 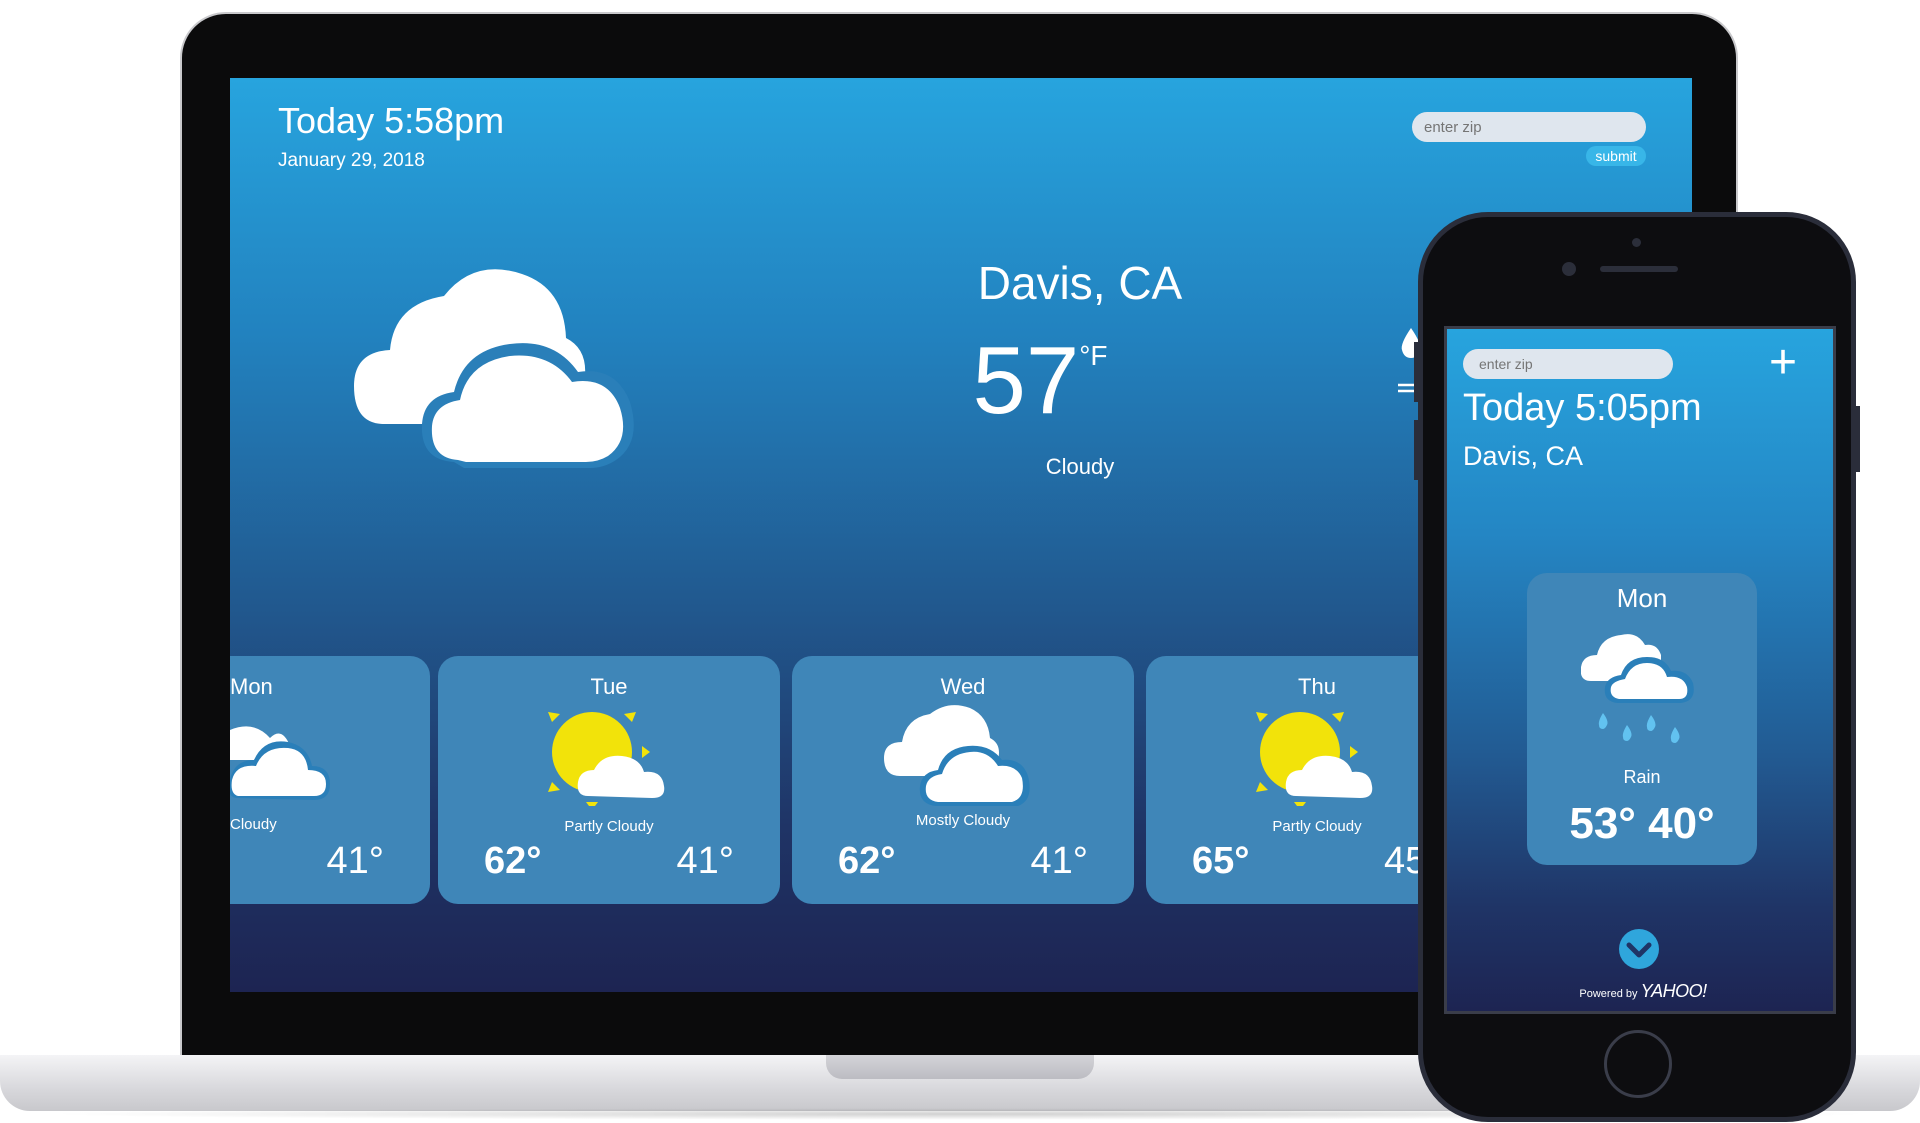 I want to click on yahoo-logo: YAHOO!, so click(x=1674, y=991).